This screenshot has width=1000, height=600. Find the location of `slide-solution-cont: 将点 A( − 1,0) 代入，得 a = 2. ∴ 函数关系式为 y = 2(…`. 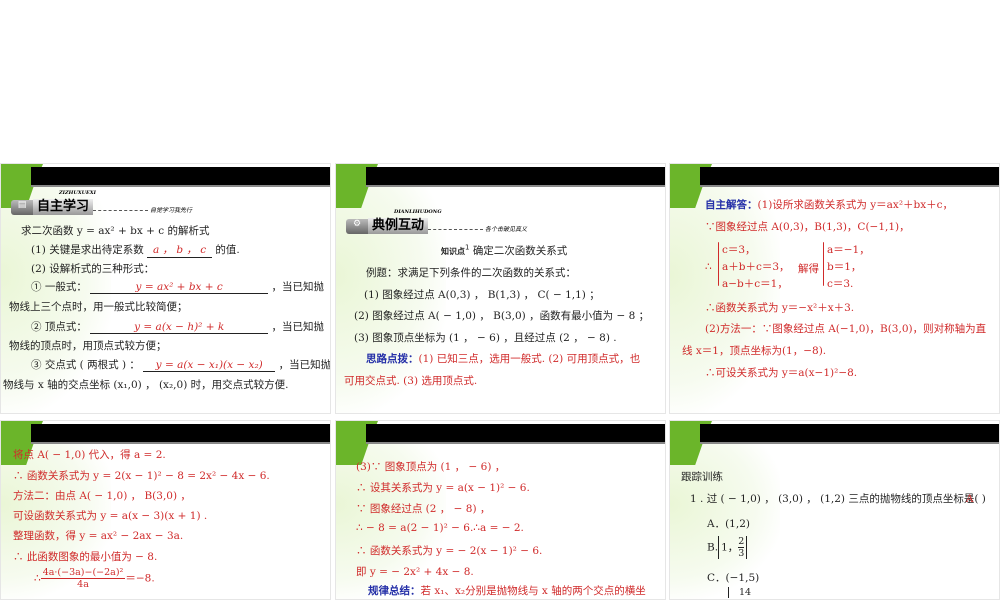

slide-solution-cont: 将点 A( − 1,0) 代入，得 a = 2. ∴ 函数关系式为 y = 2(… is located at coordinates (165, 510).